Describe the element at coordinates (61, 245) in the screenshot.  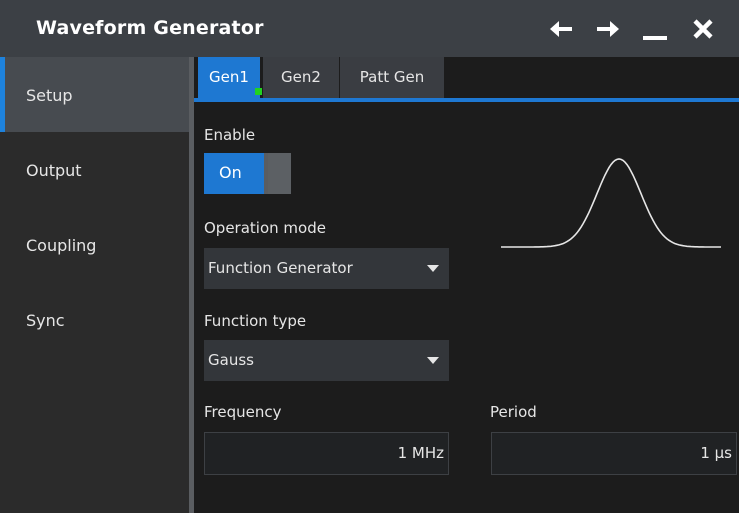
I see `sidebar-item-label: Coupling` at that location.